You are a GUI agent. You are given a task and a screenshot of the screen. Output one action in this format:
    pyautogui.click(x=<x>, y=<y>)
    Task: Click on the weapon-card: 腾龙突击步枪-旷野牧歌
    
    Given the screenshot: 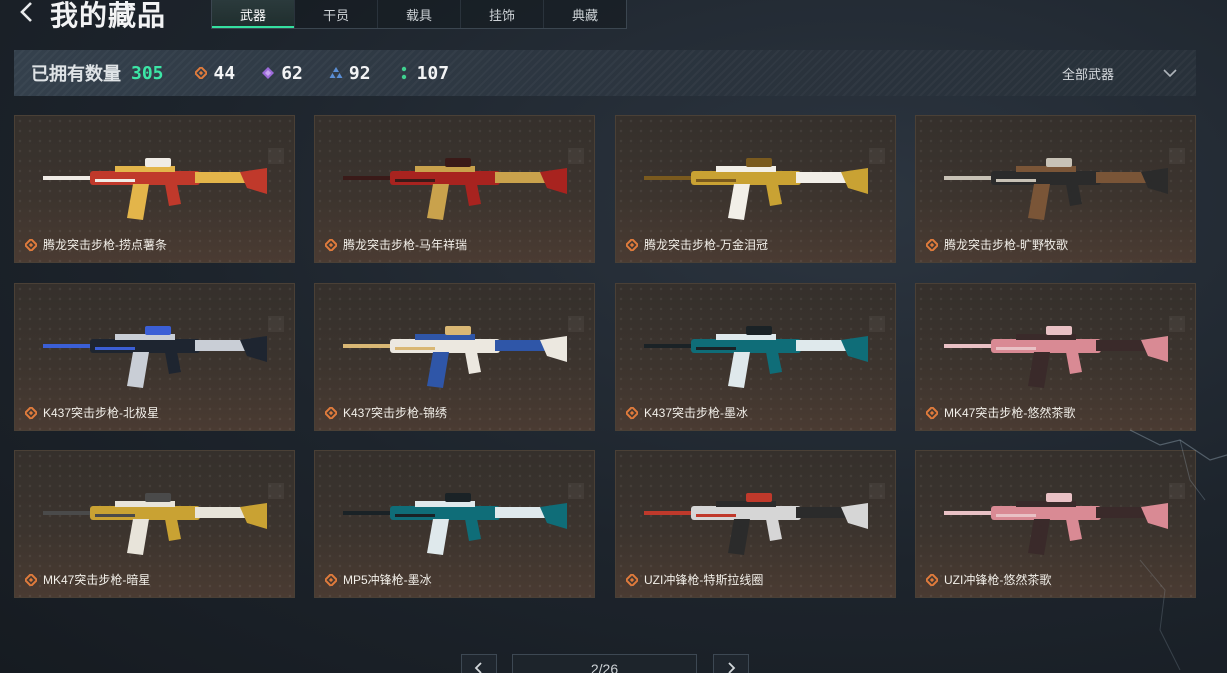 What is the action you would take?
    pyautogui.click(x=1055, y=189)
    